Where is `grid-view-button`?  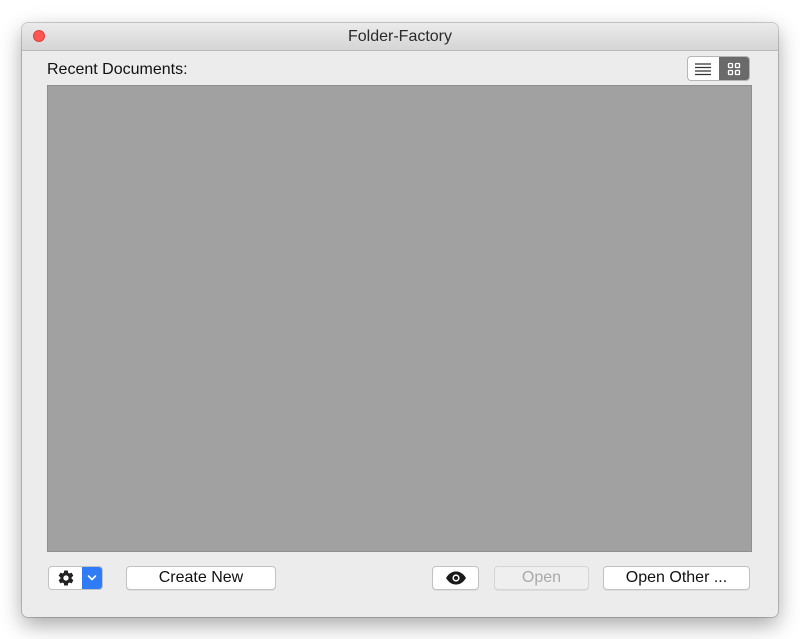 grid-view-button is located at coordinates (733, 68).